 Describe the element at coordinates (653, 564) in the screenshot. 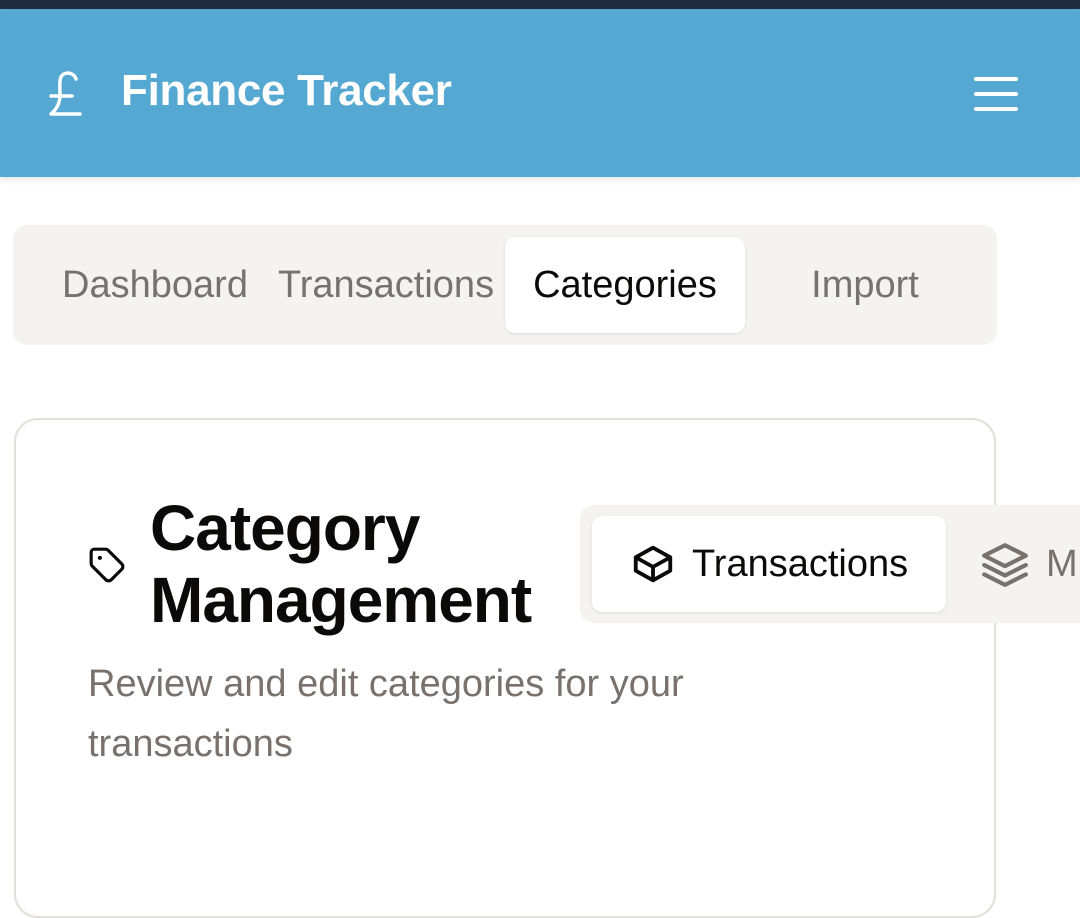

I see `box-icon` at that location.